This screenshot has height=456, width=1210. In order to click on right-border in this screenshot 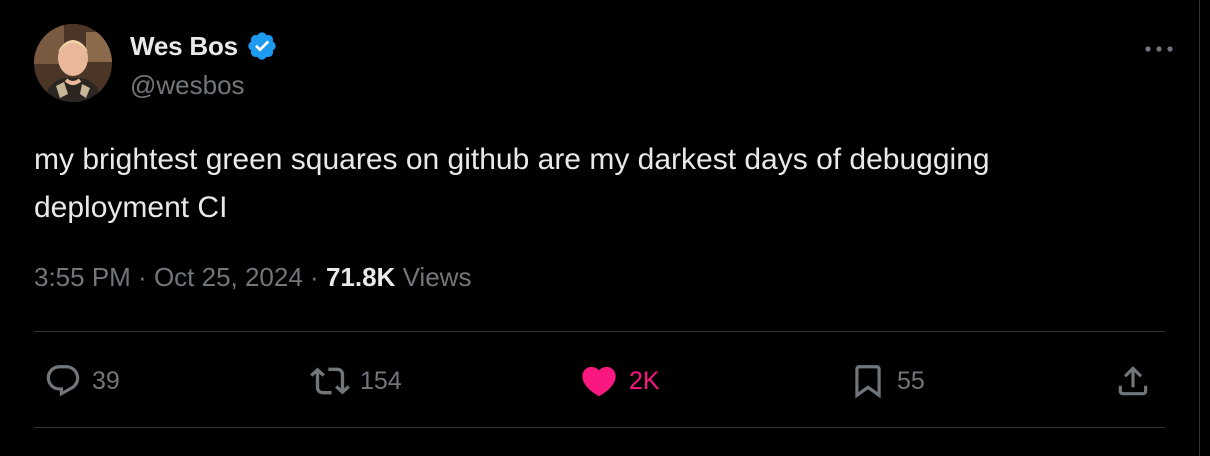, I will do `click(1204, 228)`.